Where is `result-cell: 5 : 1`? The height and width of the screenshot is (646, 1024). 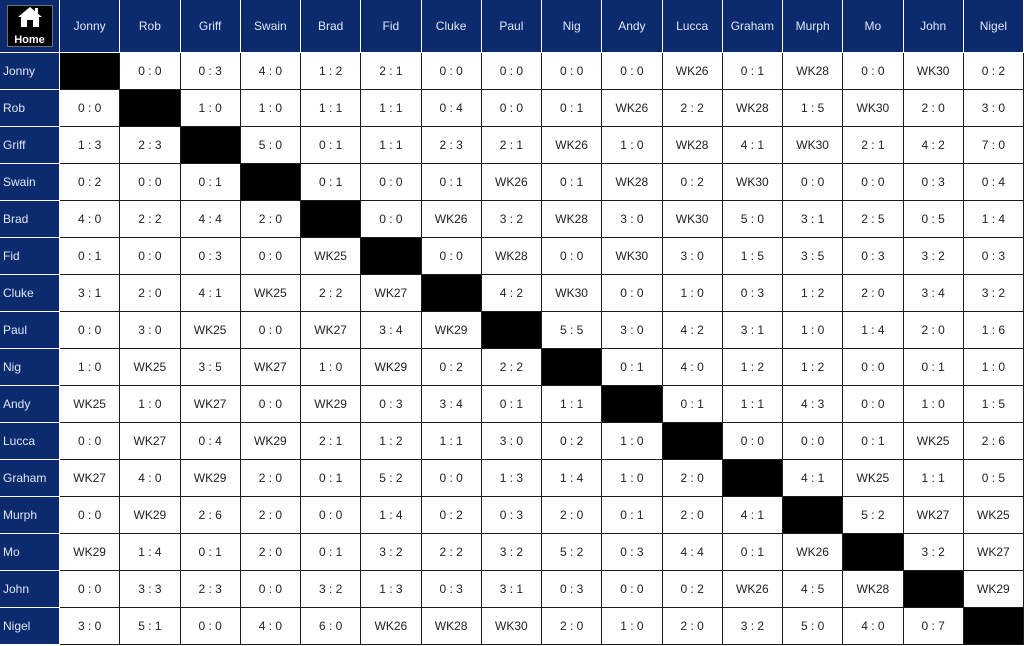
result-cell: 5 : 1 is located at coordinates (150, 626).